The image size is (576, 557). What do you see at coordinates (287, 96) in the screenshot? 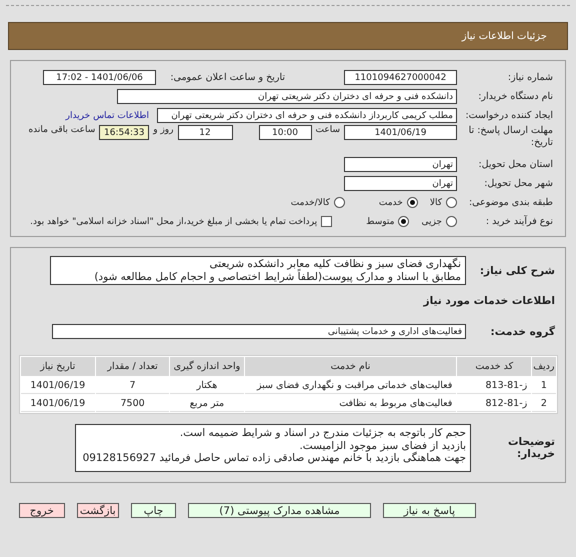
I see `buyer-field: دانشکده فنی و حرفه ای دختران دکتر شریعتی تهران` at bounding box center [287, 96].